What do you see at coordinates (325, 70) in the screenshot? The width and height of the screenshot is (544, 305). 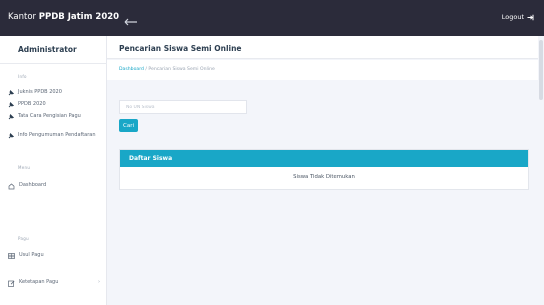 I see `breadcrumb-bar: Dashboard / Pencarian Siswa Semi Online` at bounding box center [325, 70].